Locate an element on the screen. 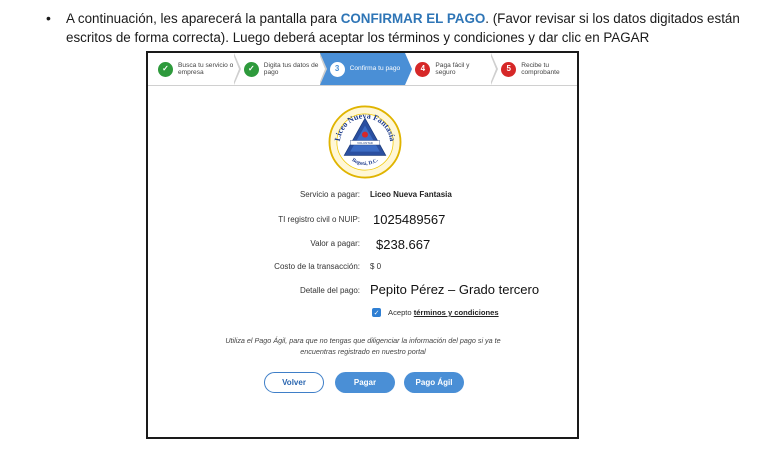 This screenshot has height=458, width=768. cost-label: Costo de la transacción: is located at coordinates (317, 266).